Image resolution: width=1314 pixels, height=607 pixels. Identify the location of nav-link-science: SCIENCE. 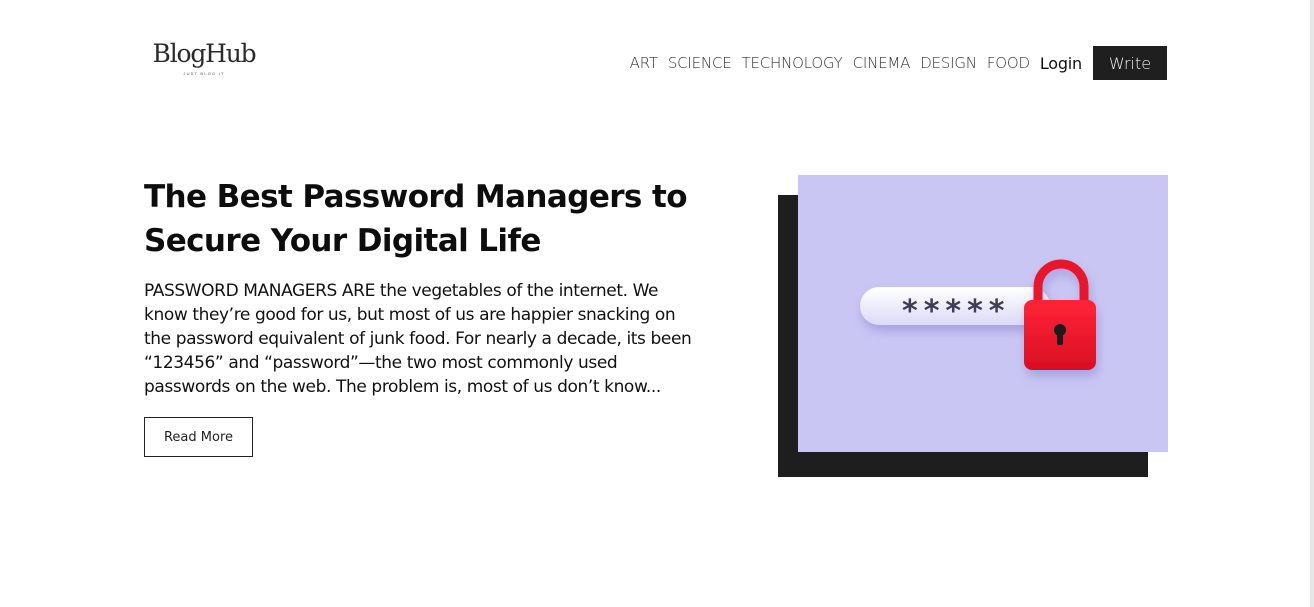
(700, 63).